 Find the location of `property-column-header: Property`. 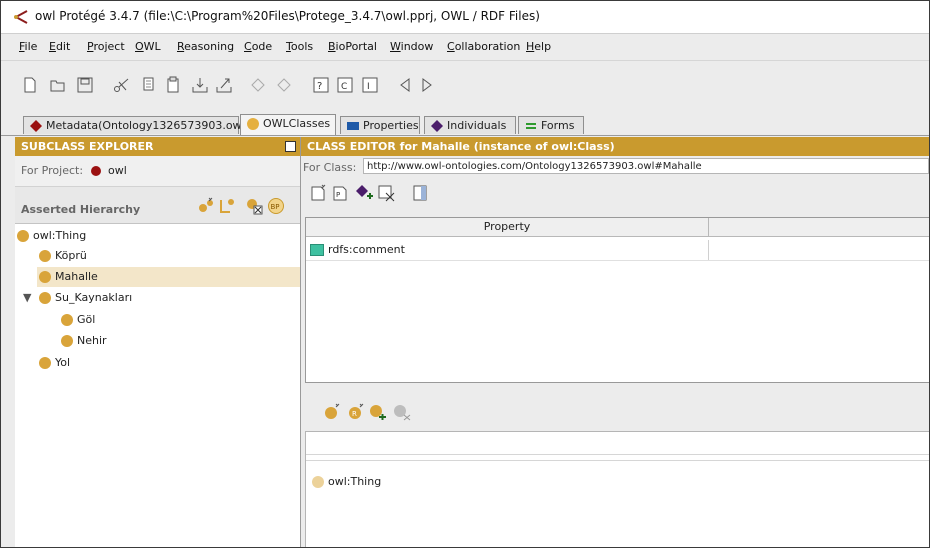

property-column-header: Property is located at coordinates (507, 227).